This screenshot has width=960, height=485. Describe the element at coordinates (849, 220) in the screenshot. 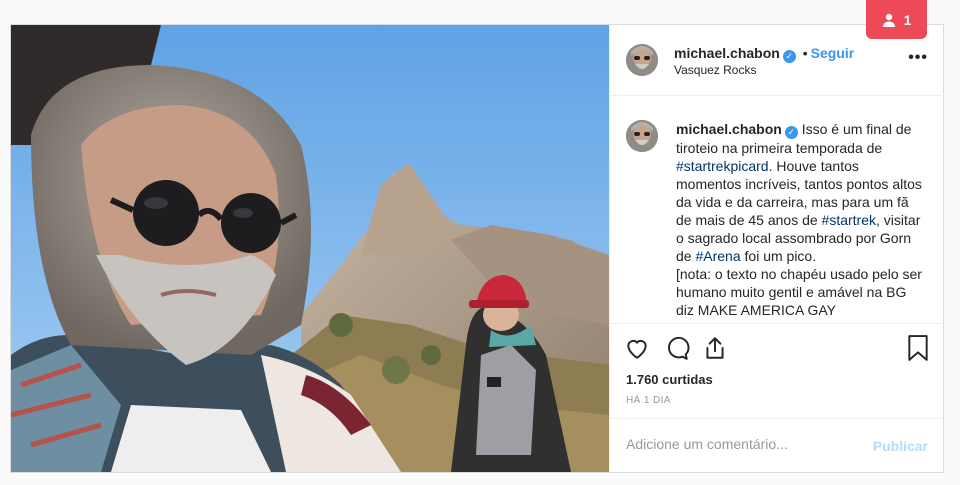

I see `hashtag-link: #startrek` at that location.